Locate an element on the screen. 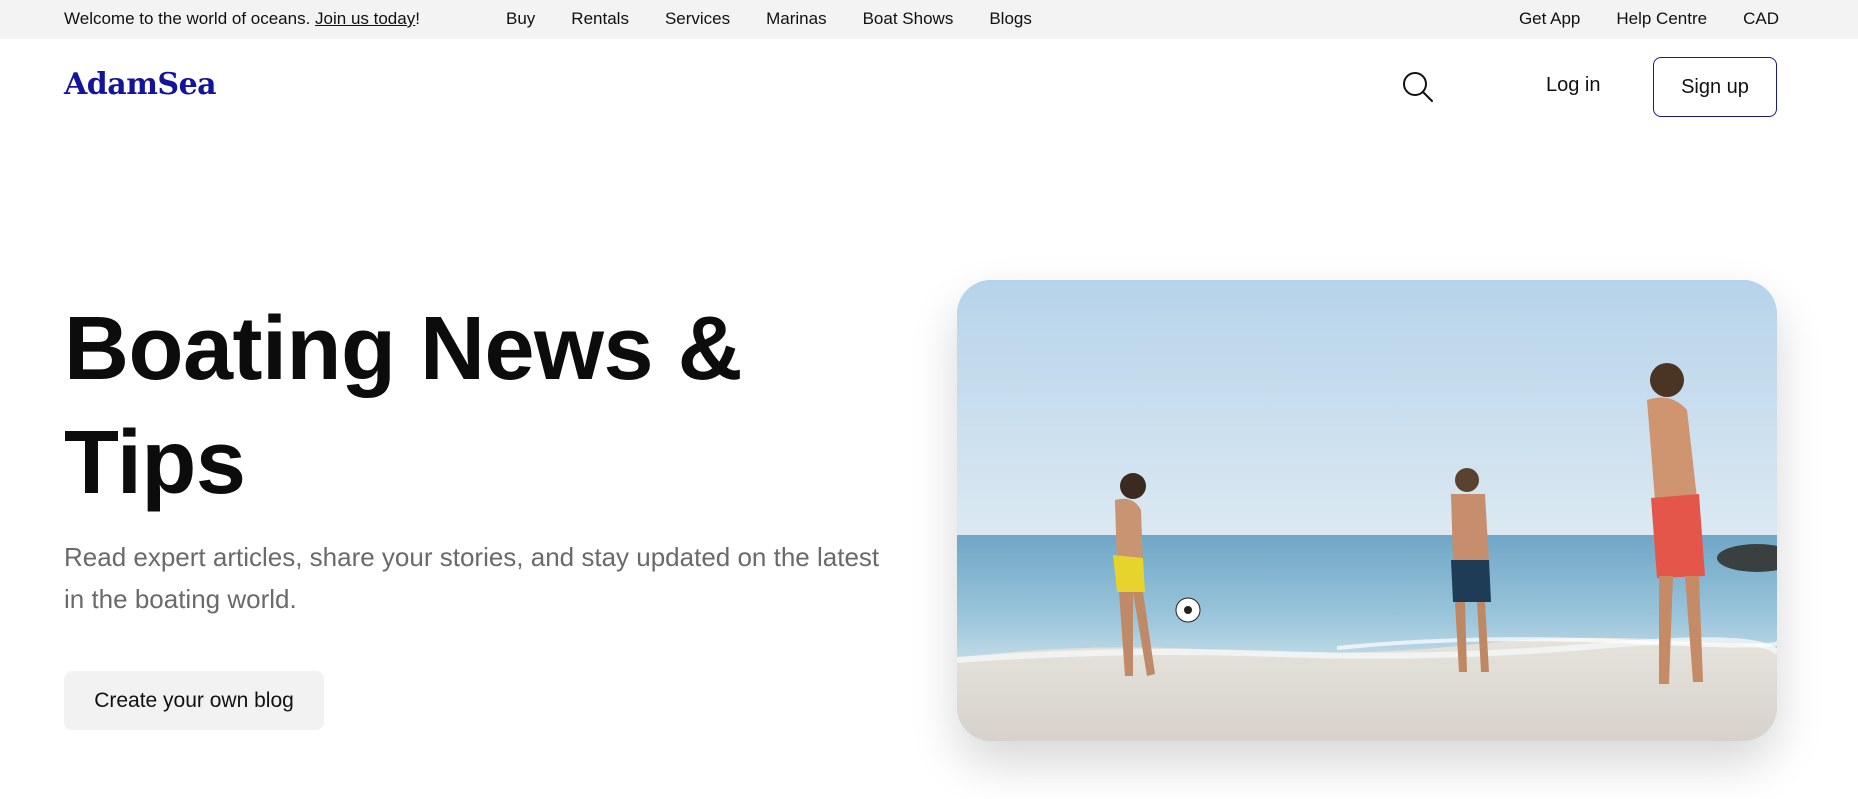 This screenshot has width=1858, height=799. title-line-2: Tips is located at coordinates (155, 463).